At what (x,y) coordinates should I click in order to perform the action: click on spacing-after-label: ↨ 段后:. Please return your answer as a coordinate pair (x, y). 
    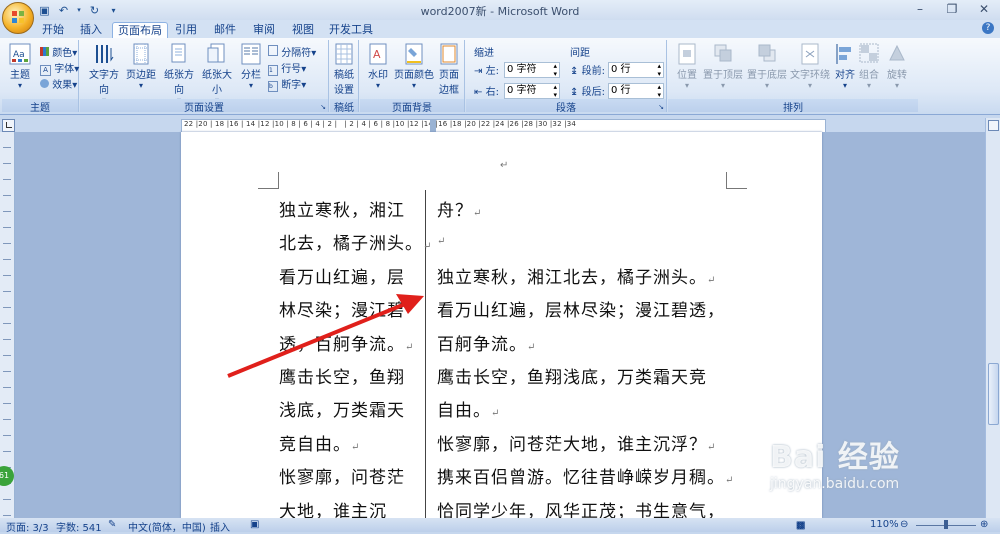
    Looking at the image, I should click on (587, 90).